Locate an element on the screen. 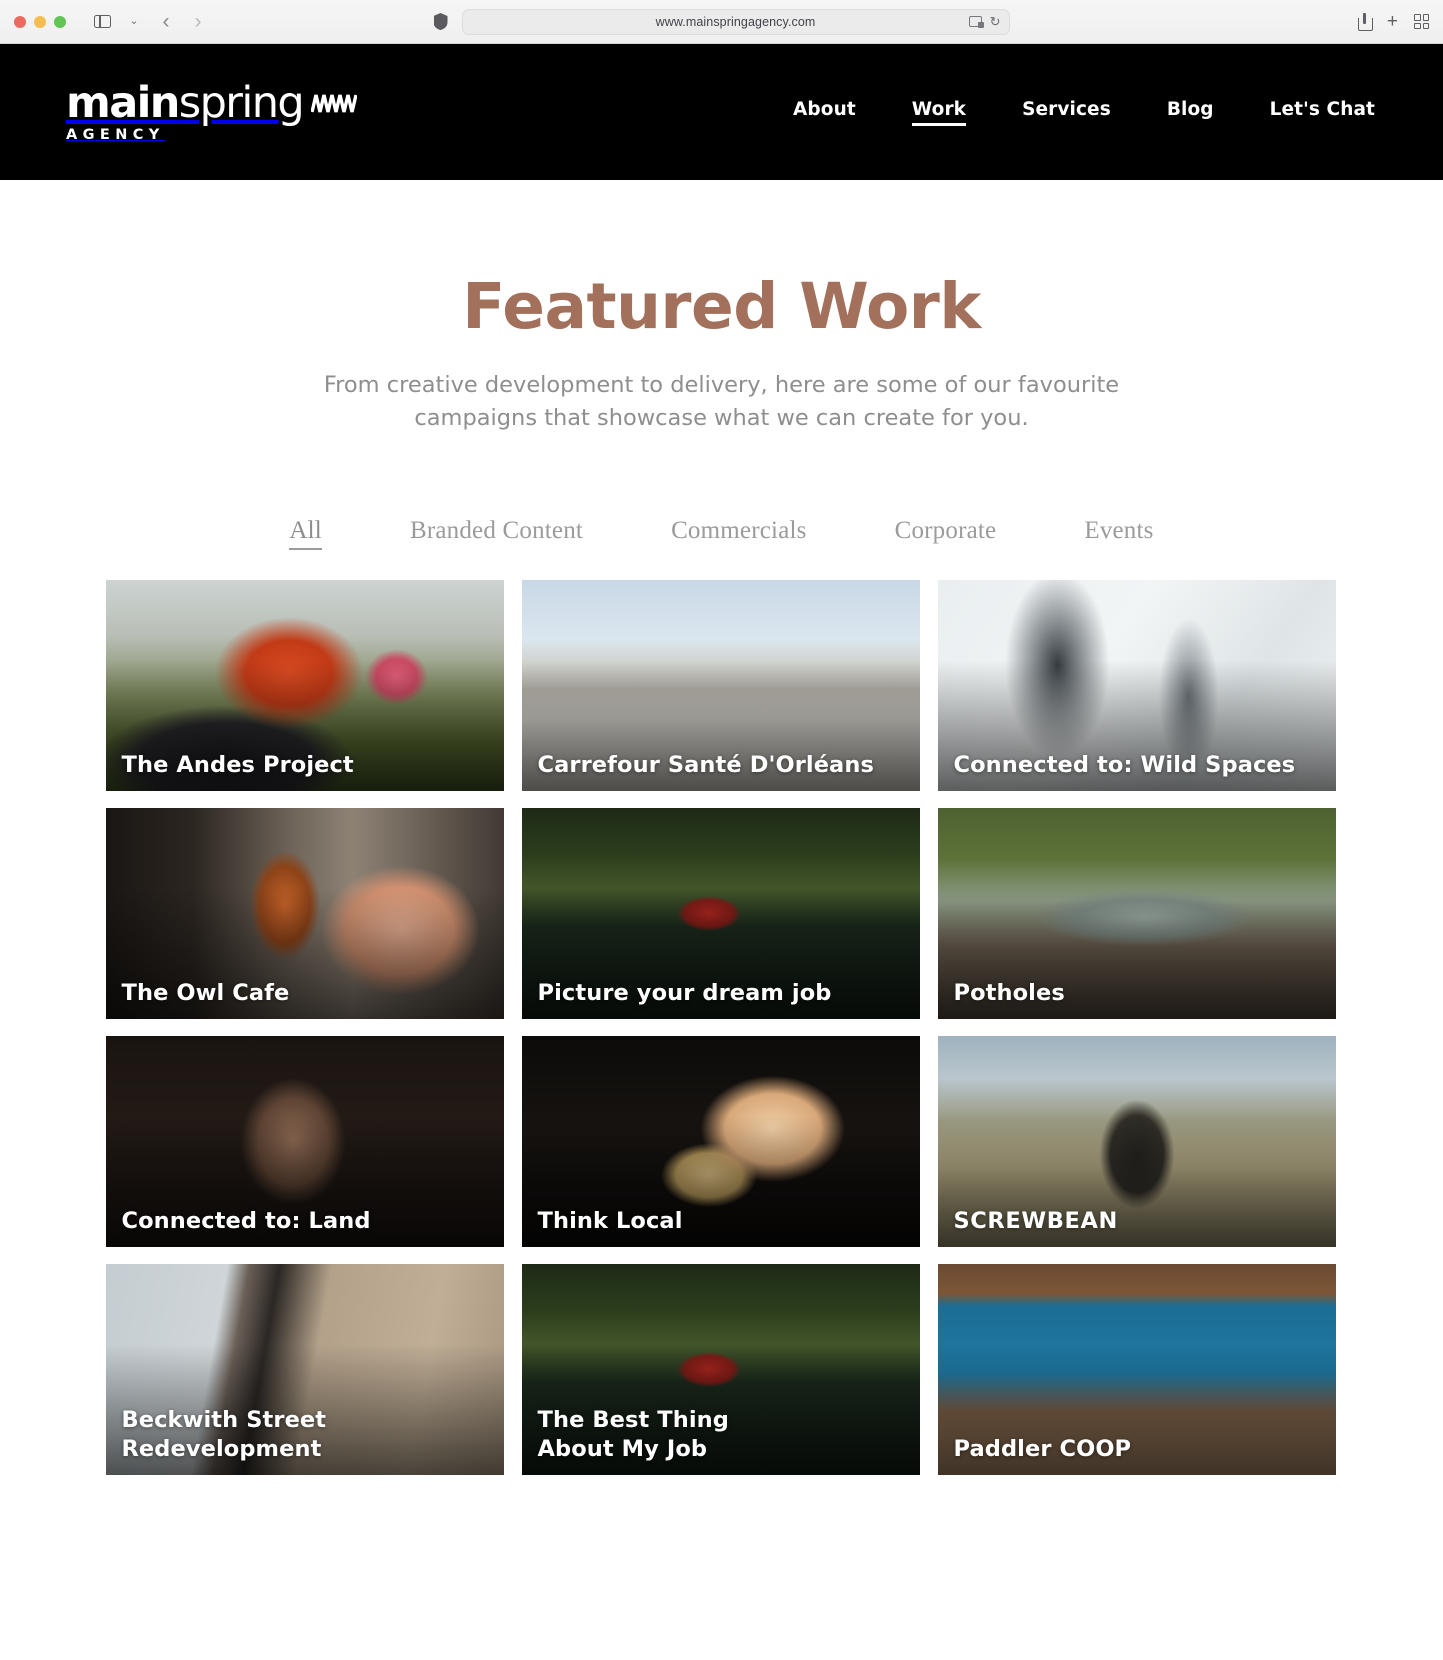 The height and width of the screenshot is (1660, 1443). tab-overview-icon is located at coordinates (1421, 21).